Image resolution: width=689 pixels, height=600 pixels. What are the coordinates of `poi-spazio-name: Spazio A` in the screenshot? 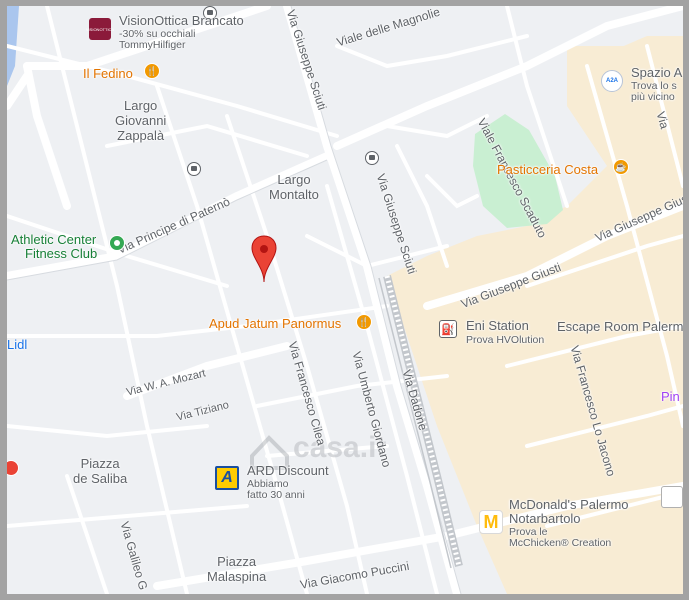 It's located at (656, 73).